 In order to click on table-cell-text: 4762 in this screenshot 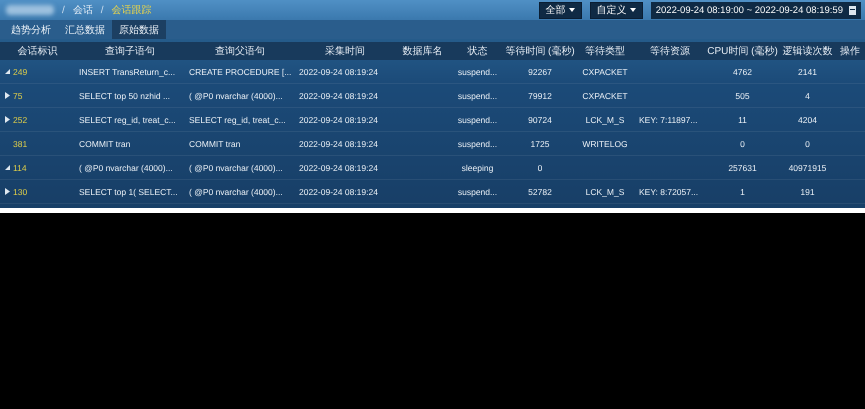, I will do `click(742, 71)`.